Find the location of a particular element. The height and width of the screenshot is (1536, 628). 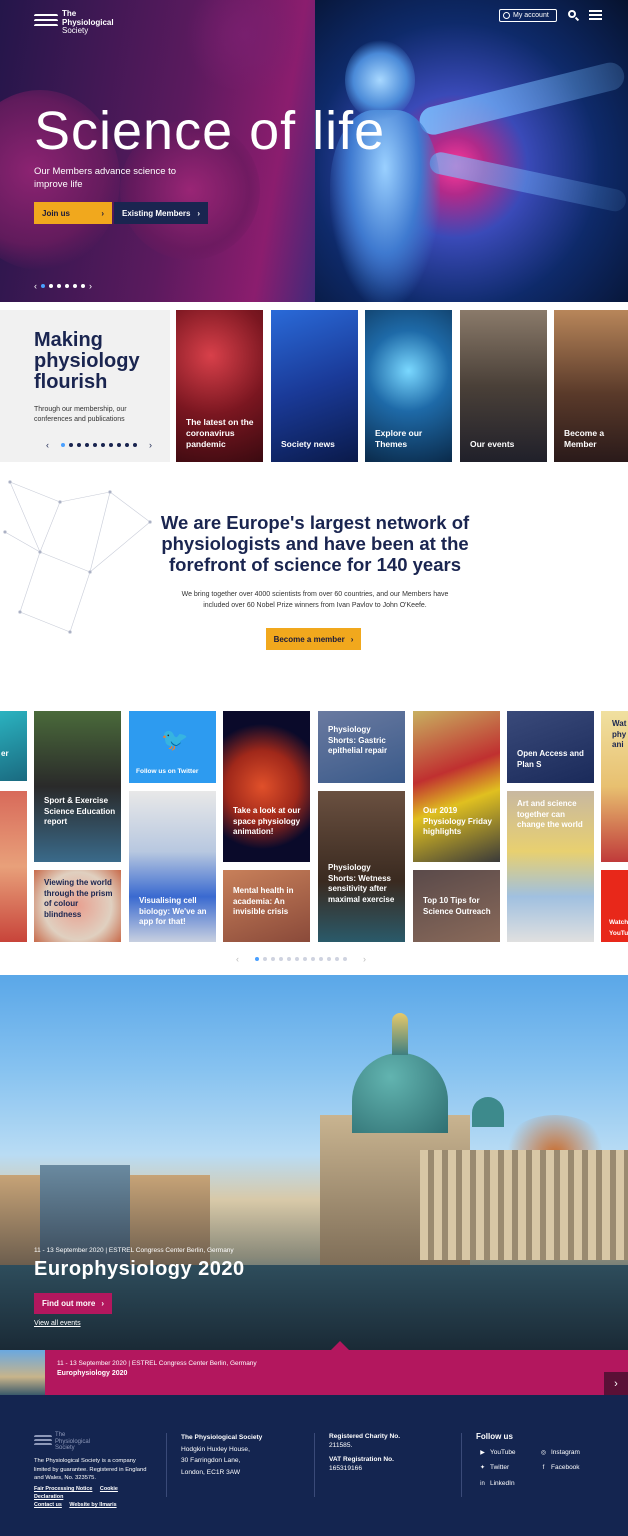

mosaic-tile-twitter: 🐦 Follow us on Twitter is located at coordinates (172, 747).